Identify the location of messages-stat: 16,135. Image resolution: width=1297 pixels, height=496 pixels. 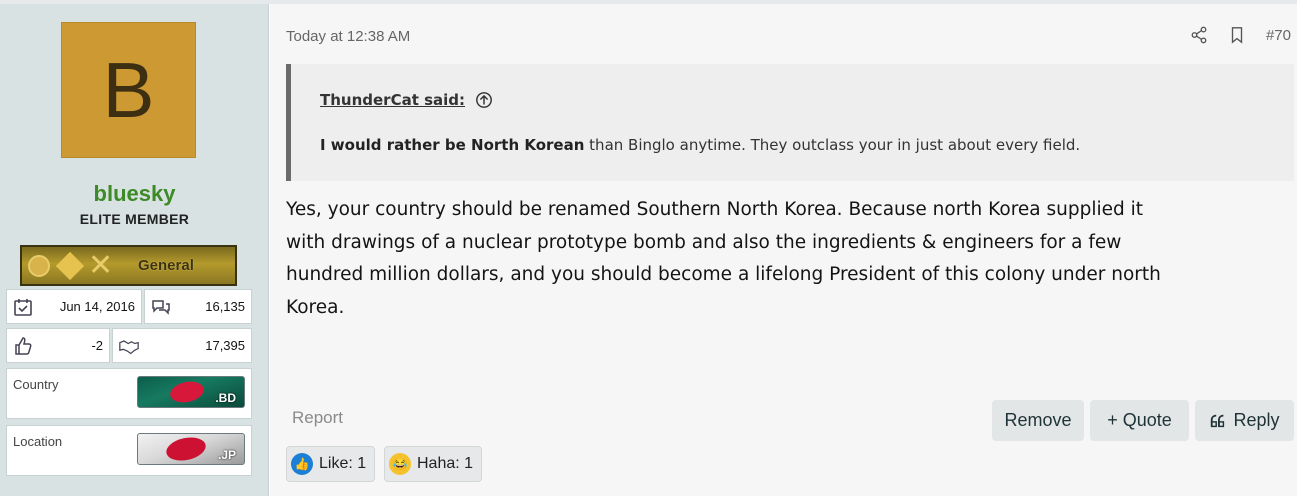
(198, 306).